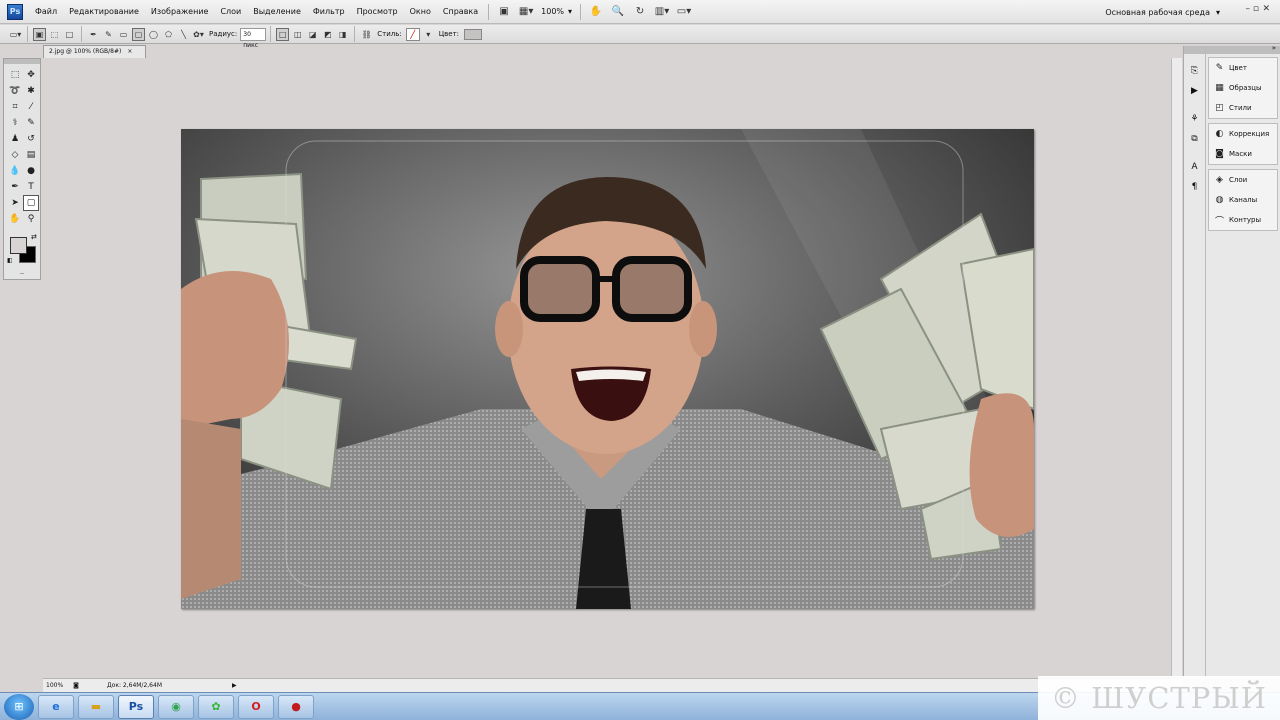 The height and width of the screenshot is (720, 1280). What do you see at coordinates (31, 123) in the screenshot?
I see `brush-tool-icon: ✎` at bounding box center [31, 123].